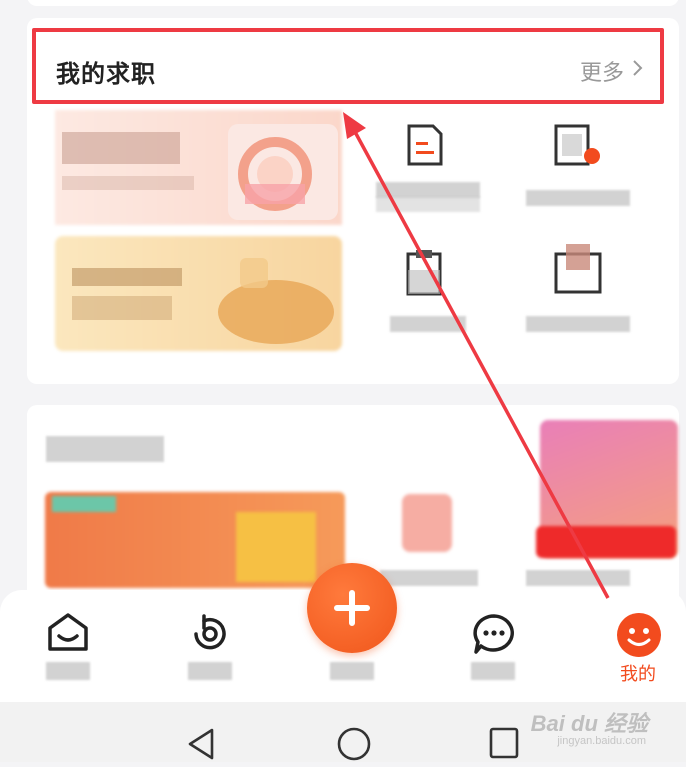 The height and width of the screenshot is (767, 686). What do you see at coordinates (638, 71) in the screenshot?
I see `chevron-right-icon` at bounding box center [638, 71].